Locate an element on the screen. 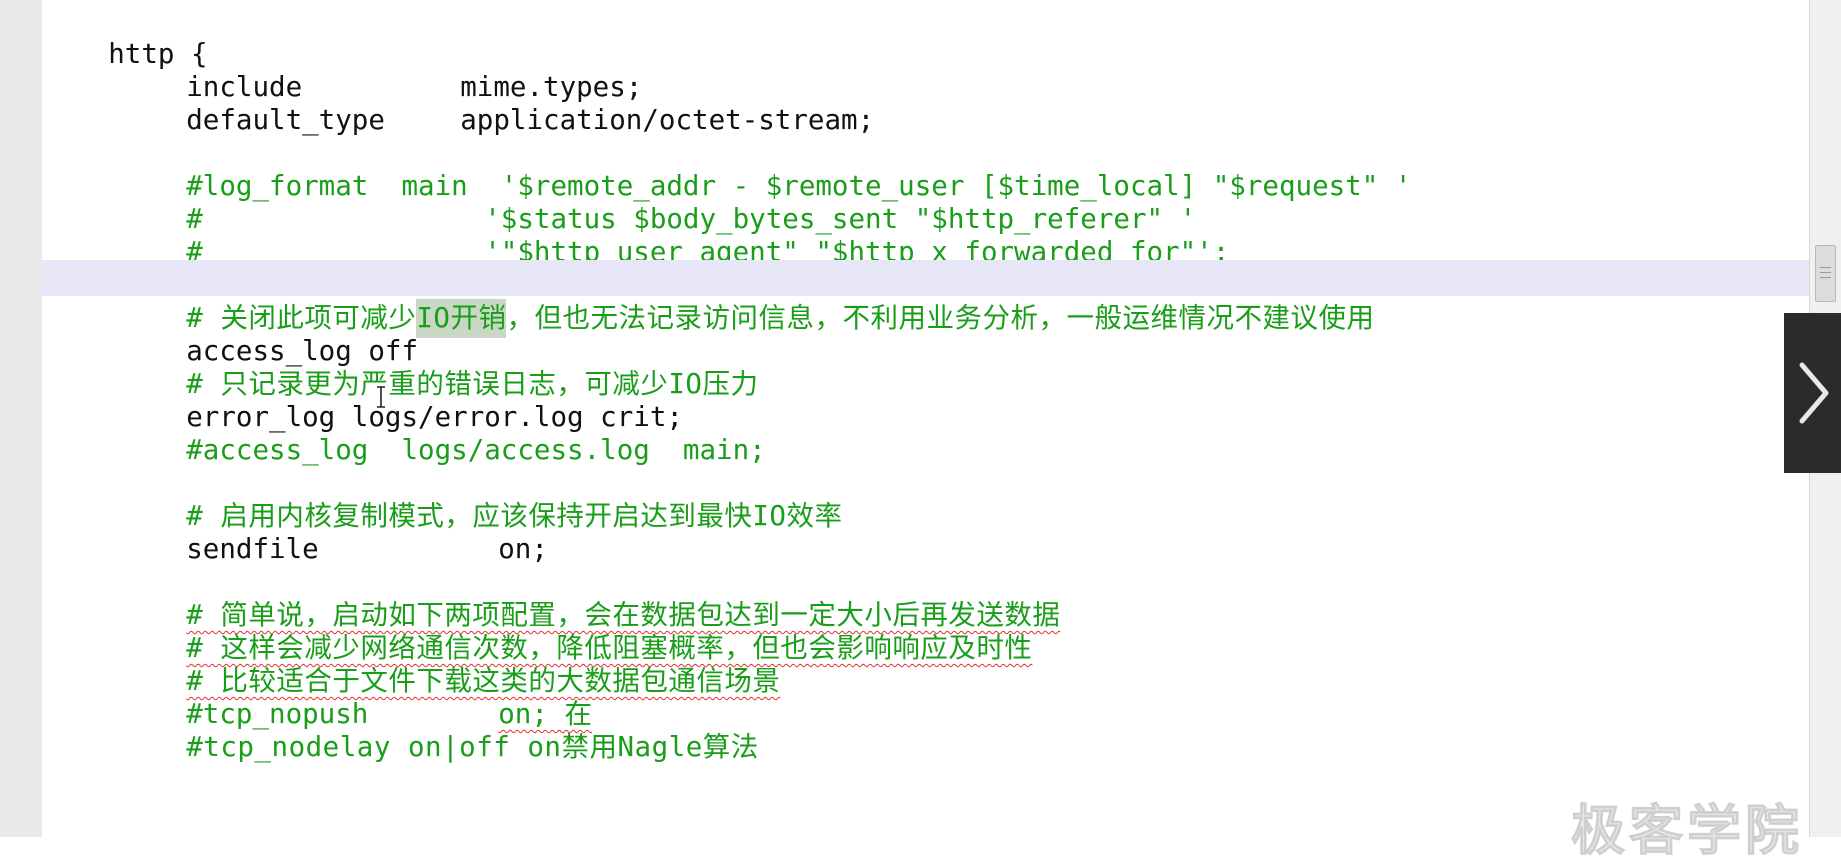 Image resolution: width=1841 pixels, height=865 pixels. scrollbar-thumb is located at coordinates (1825, 273).